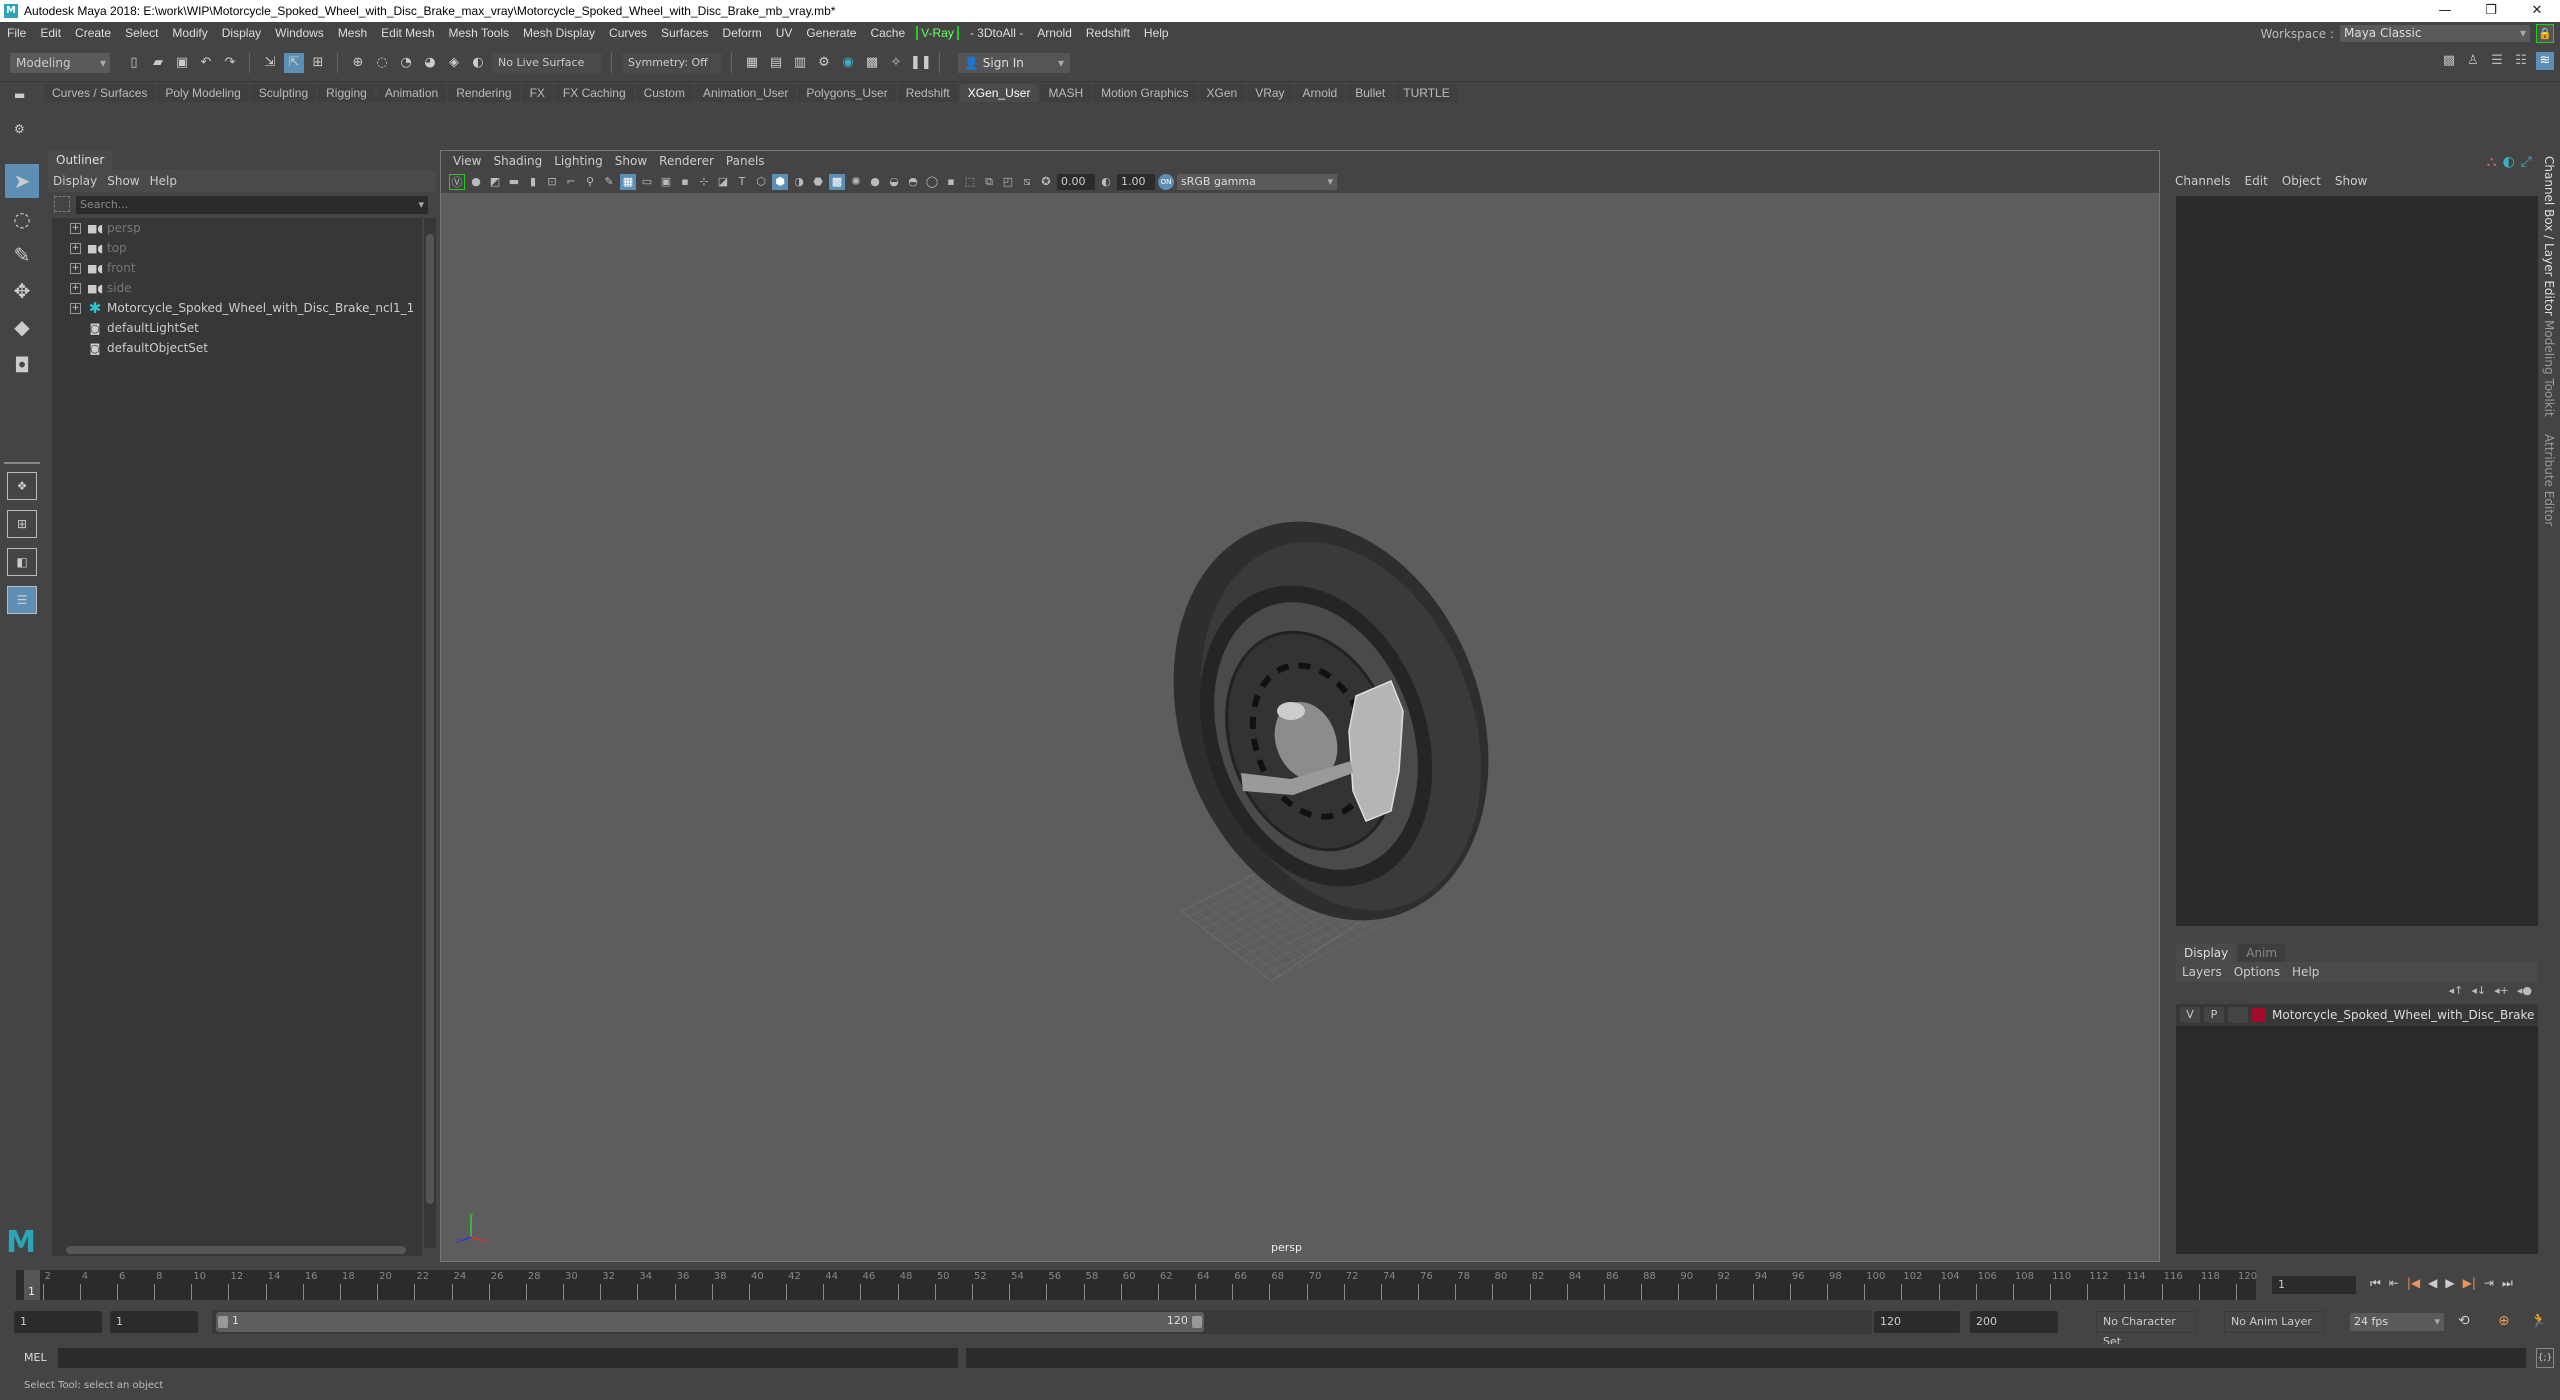 This screenshot has height=1400, width=2560. What do you see at coordinates (2206, 953) in the screenshot?
I see `tab-display: Display` at bounding box center [2206, 953].